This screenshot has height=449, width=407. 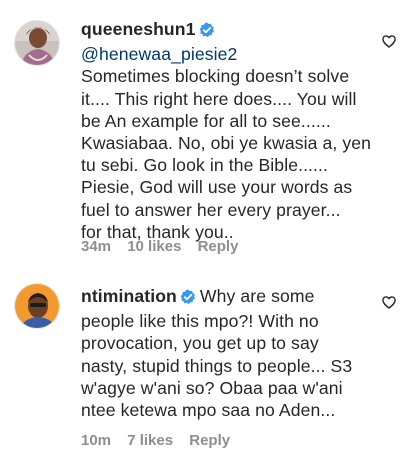 I want to click on comment-line: provocation, you get up to say, so click(x=200, y=343).